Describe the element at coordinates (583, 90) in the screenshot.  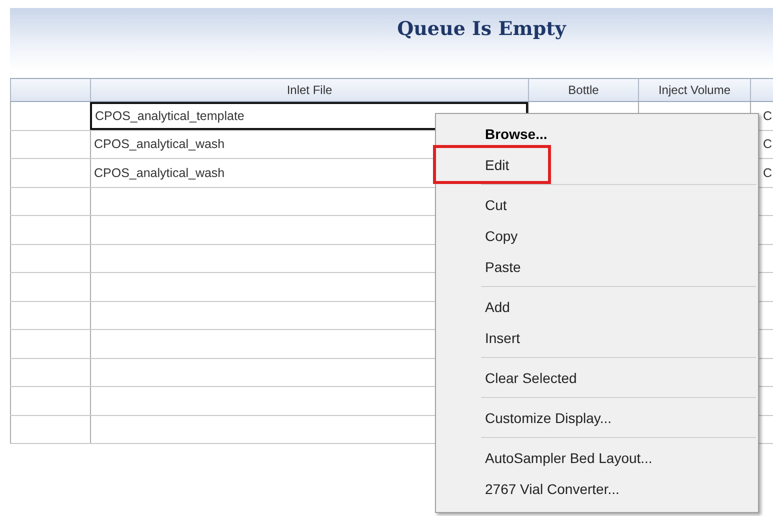
I see `column-header: Bottle` at that location.